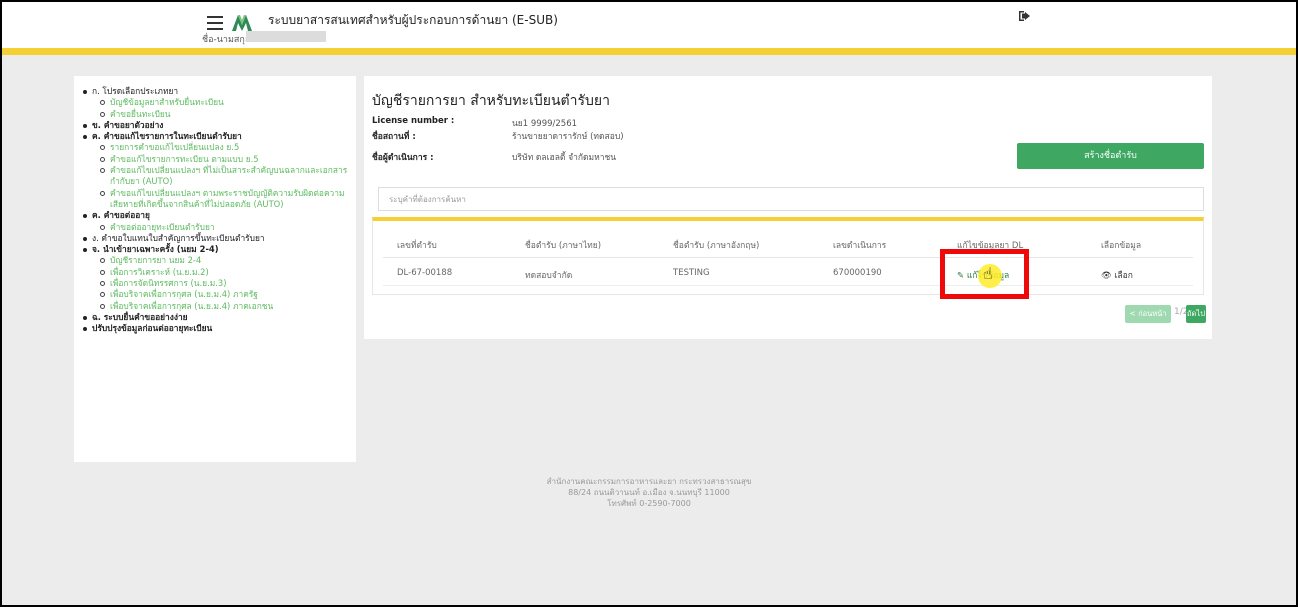 Image resolution: width=1298 pixels, height=607 pixels. I want to click on user-name-label: ชื่อ-นามสกุล, so click(226, 40).